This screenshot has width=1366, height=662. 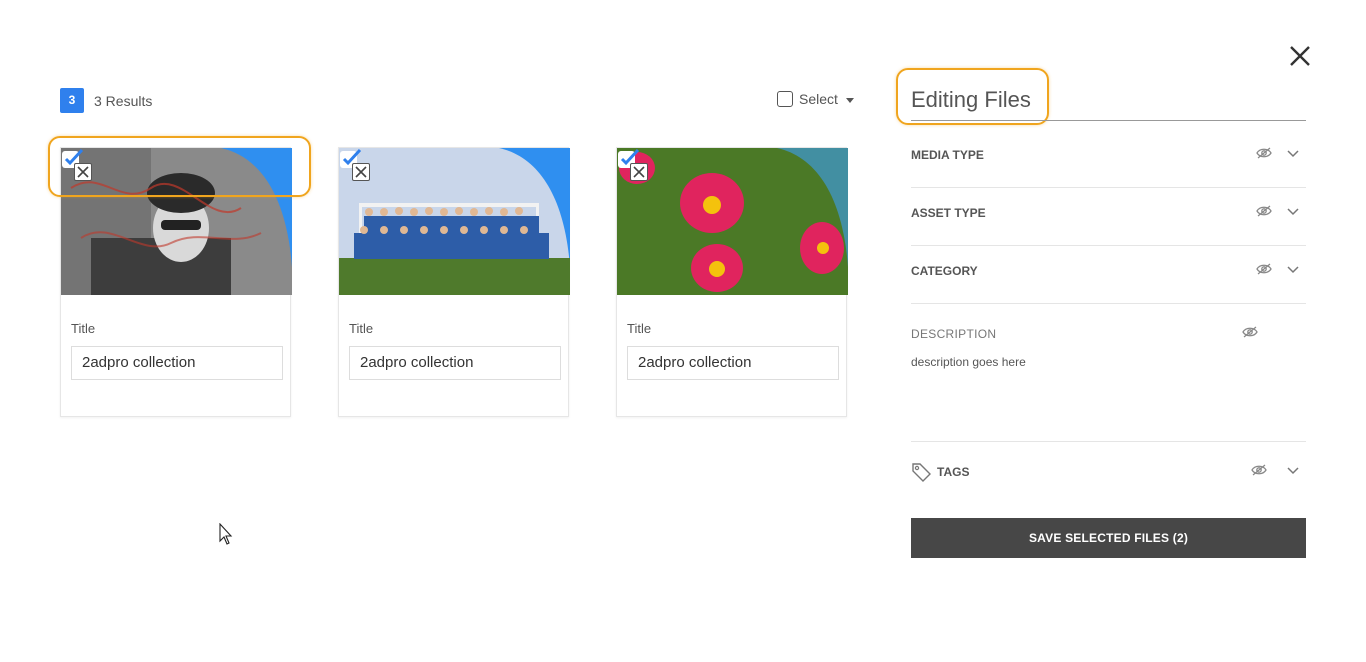 I want to click on save-selected-files-button: SAVE SELECTED FILES (2), so click(x=1108, y=538).